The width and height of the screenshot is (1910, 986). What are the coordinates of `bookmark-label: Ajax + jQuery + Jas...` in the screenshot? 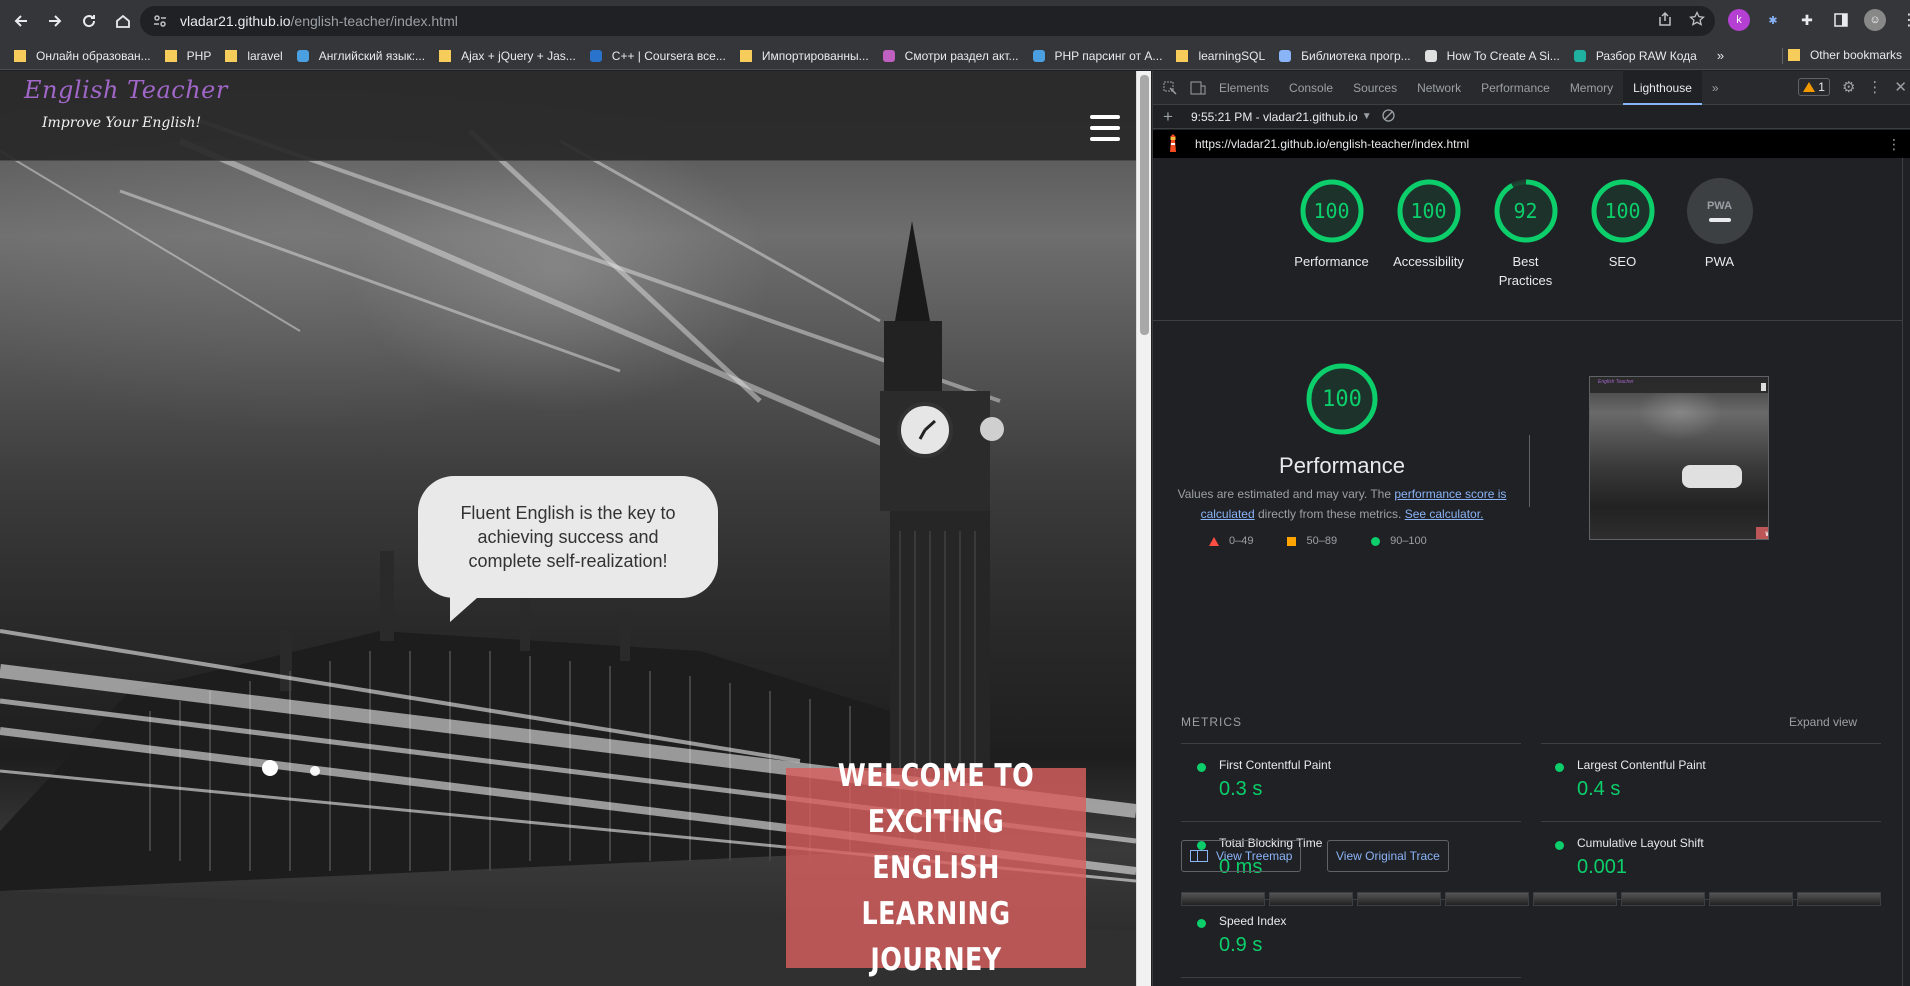 It's located at (518, 55).